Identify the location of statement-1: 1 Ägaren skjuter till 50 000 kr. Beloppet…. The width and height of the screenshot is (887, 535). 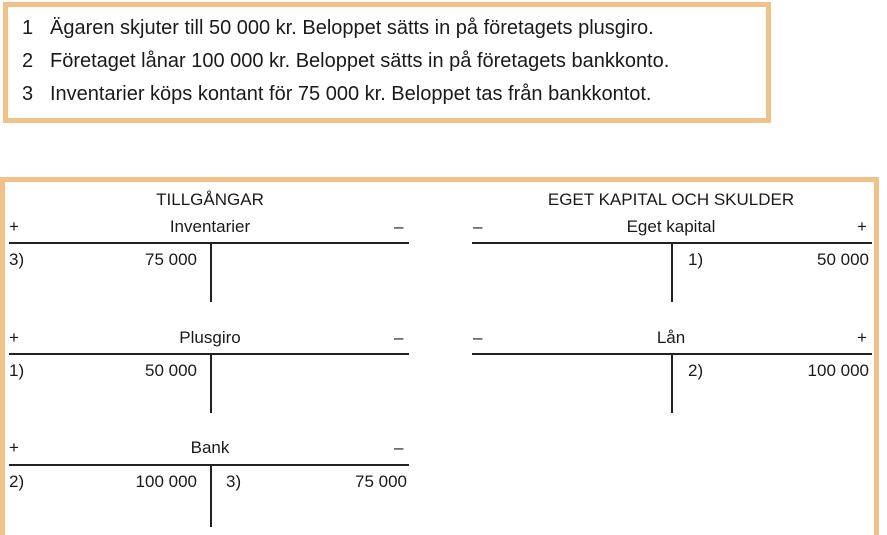
(338, 28).